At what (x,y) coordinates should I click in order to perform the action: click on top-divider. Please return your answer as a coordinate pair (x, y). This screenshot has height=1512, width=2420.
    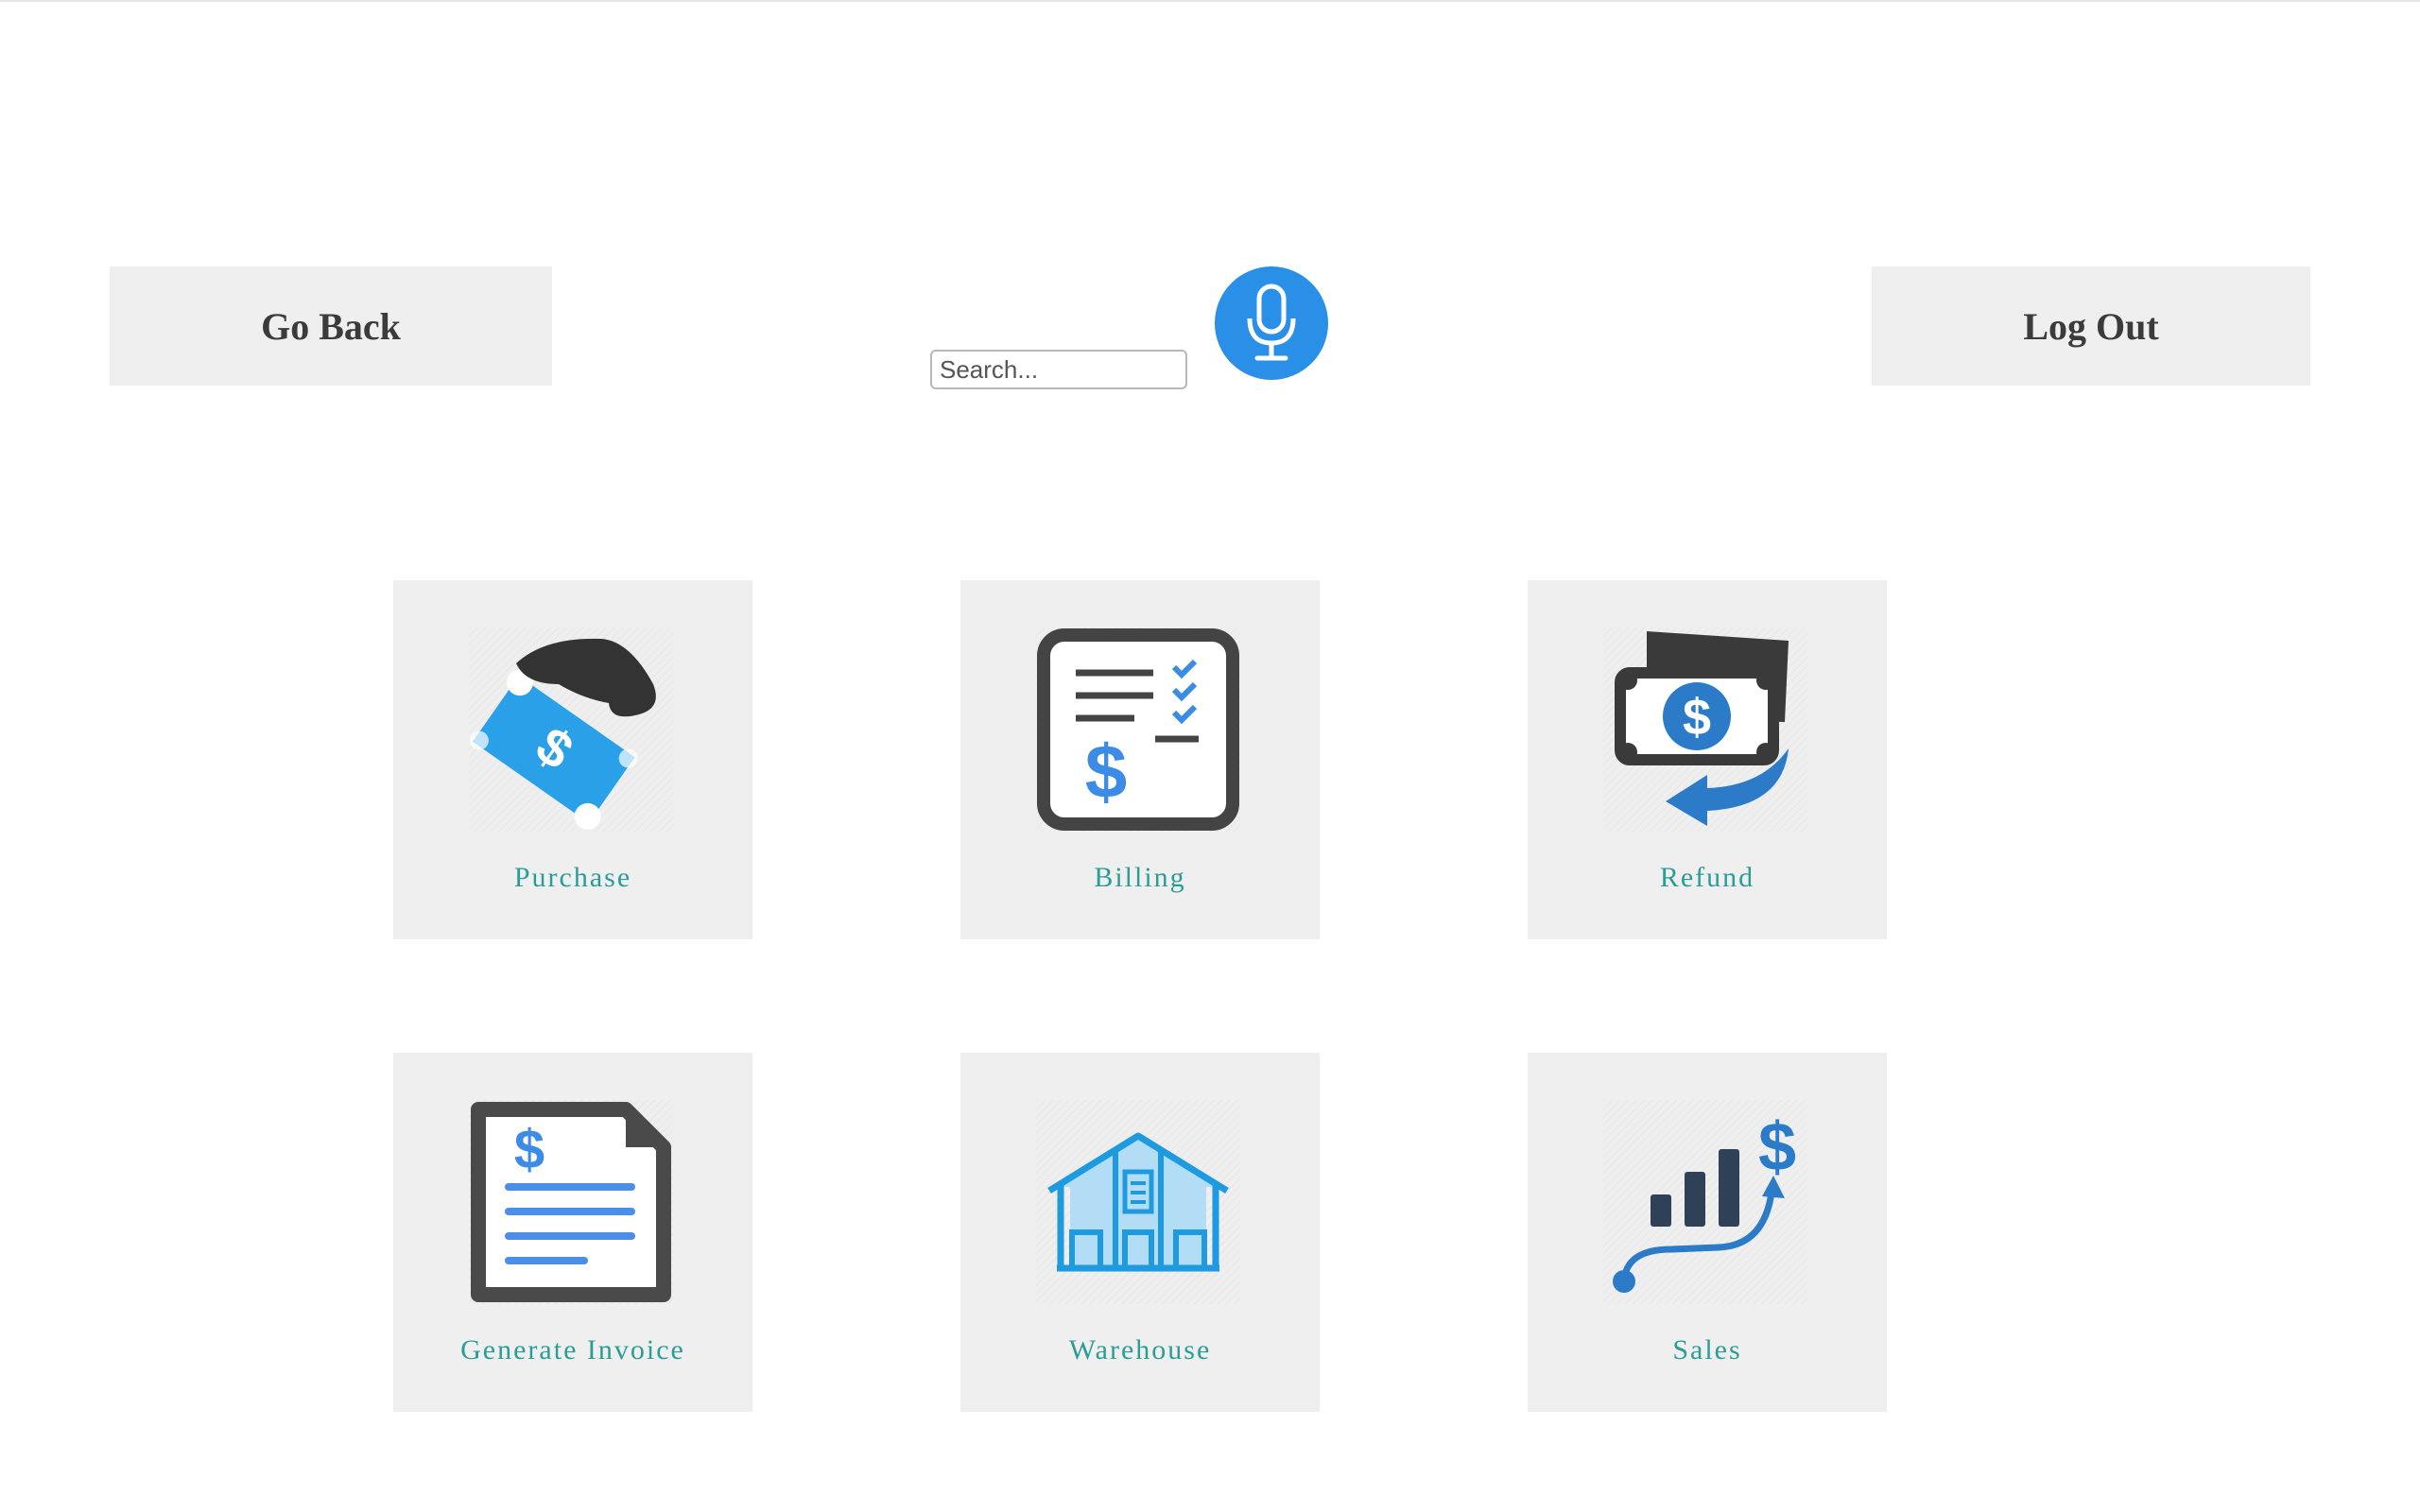
    Looking at the image, I should click on (1210, 1).